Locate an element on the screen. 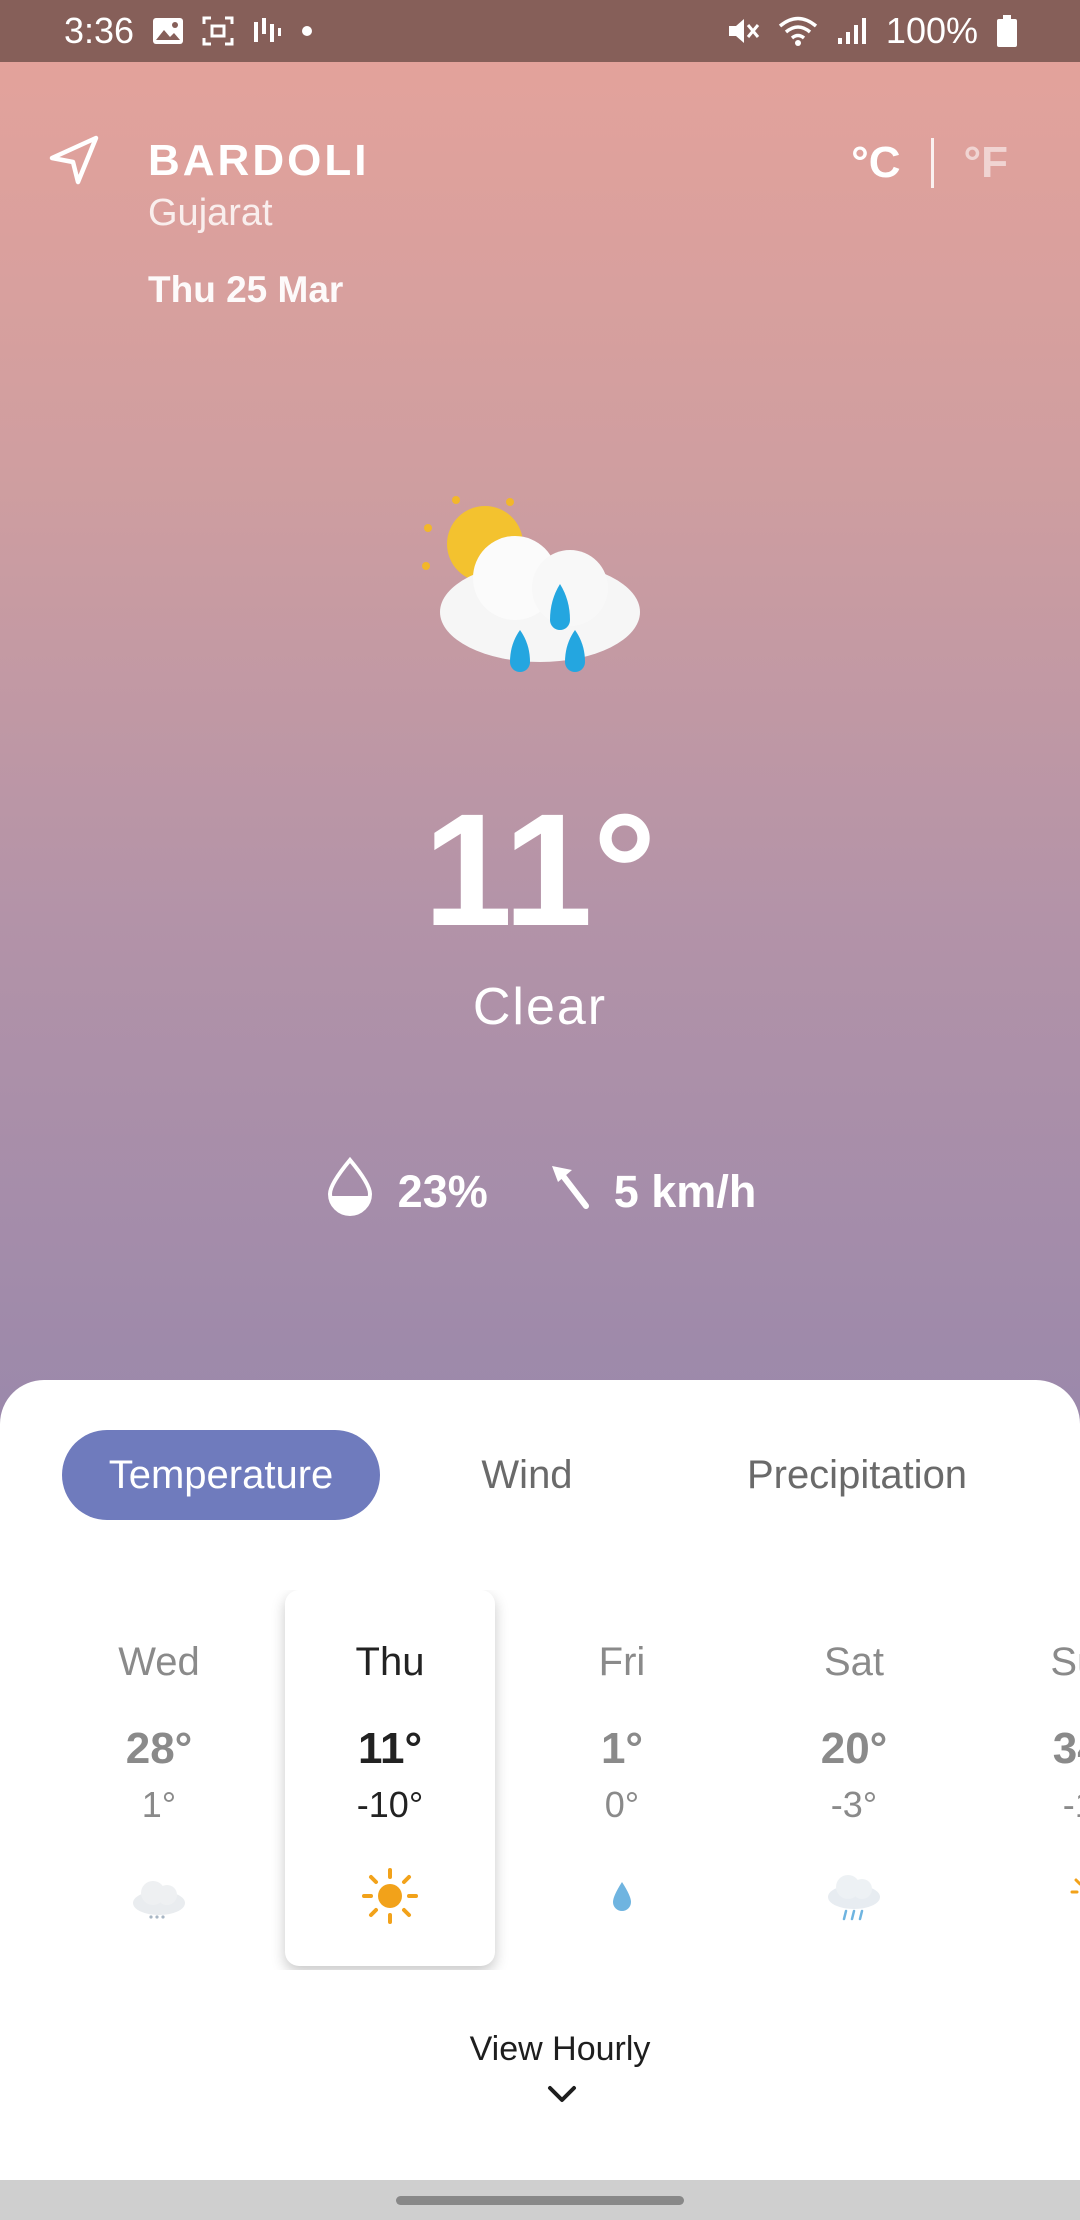 The width and height of the screenshot is (1080, 2220). status-right: 100% is located at coordinates (872, 31).